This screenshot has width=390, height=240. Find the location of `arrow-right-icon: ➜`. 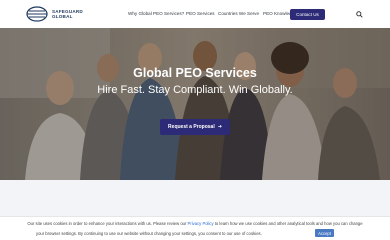

arrow-right-icon: ➜ is located at coordinates (219, 127).